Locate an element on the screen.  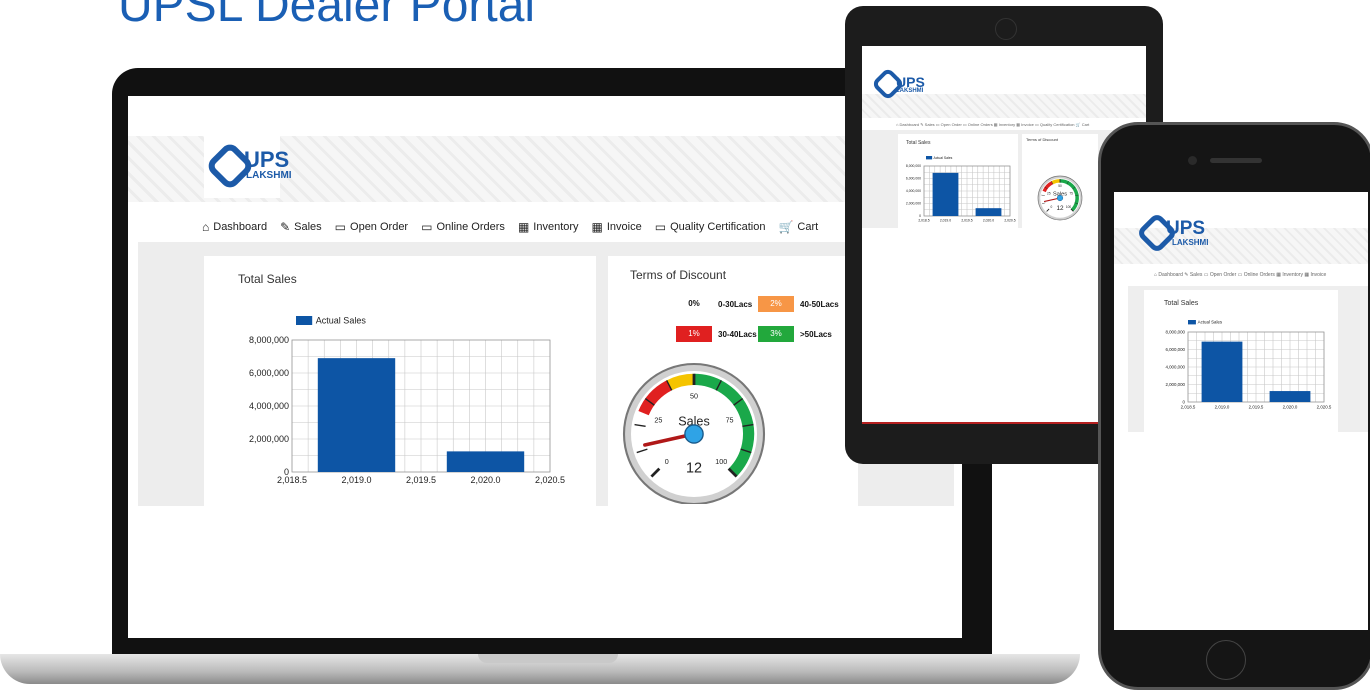
monitor-icon: ▭ is located at coordinates (660, 227).